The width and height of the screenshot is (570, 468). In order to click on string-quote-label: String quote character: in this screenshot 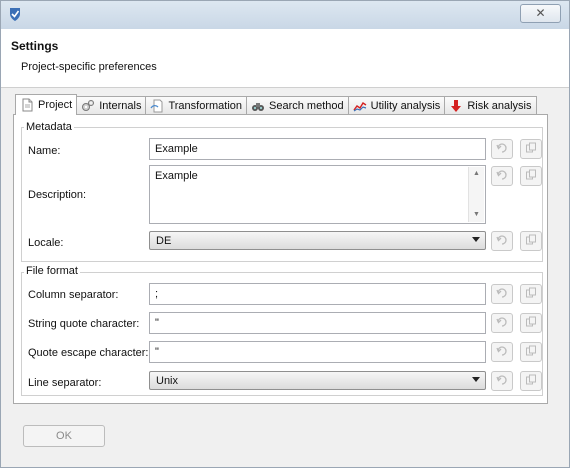, I will do `click(84, 324)`.